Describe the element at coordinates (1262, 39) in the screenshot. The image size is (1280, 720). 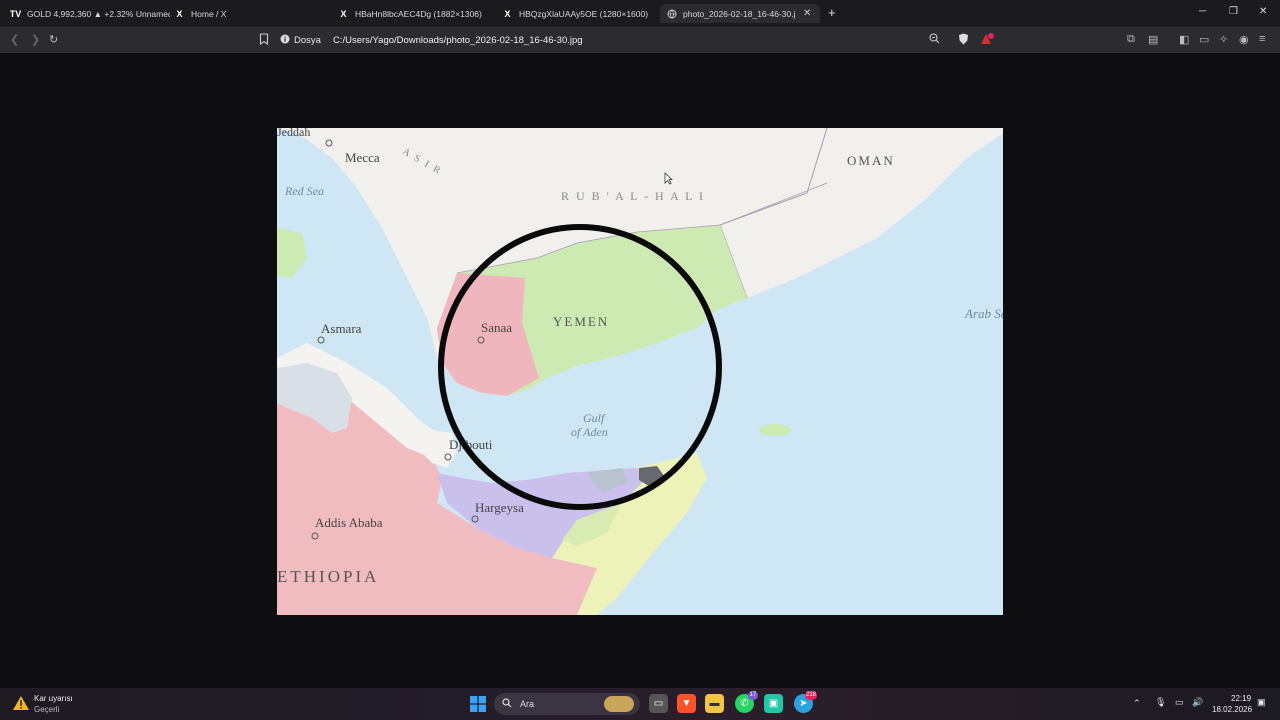
I see `menu-icon: ≡` at that location.